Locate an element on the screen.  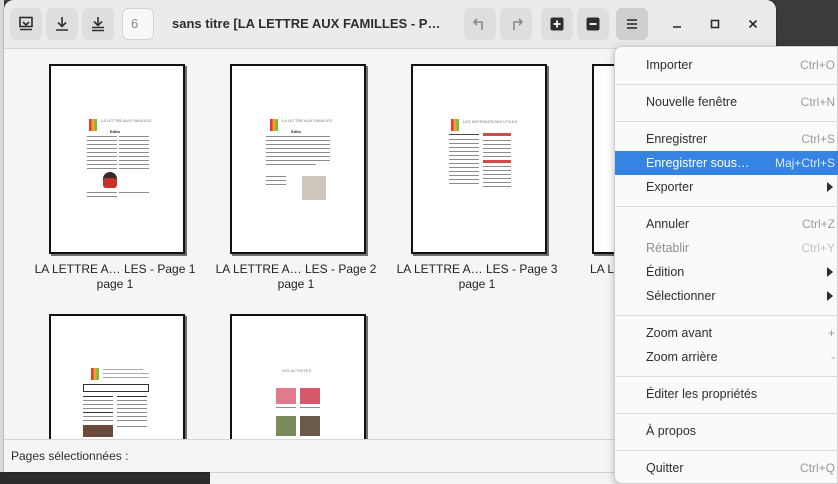
download-icon is located at coordinates (62, 24).